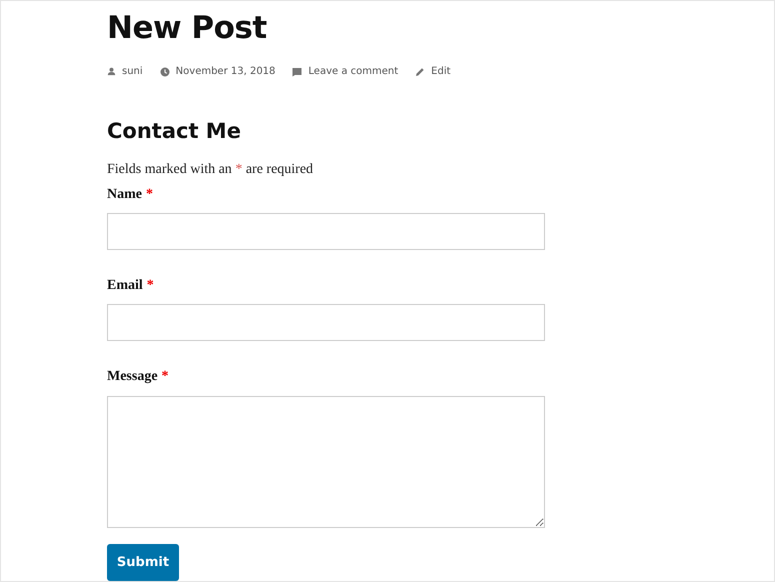 Image resolution: width=775 pixels, height=582 pixels. What do you see at coordinates (326, 462) in the screenshot?
I see `message-field` at bounding box center [326, 462].